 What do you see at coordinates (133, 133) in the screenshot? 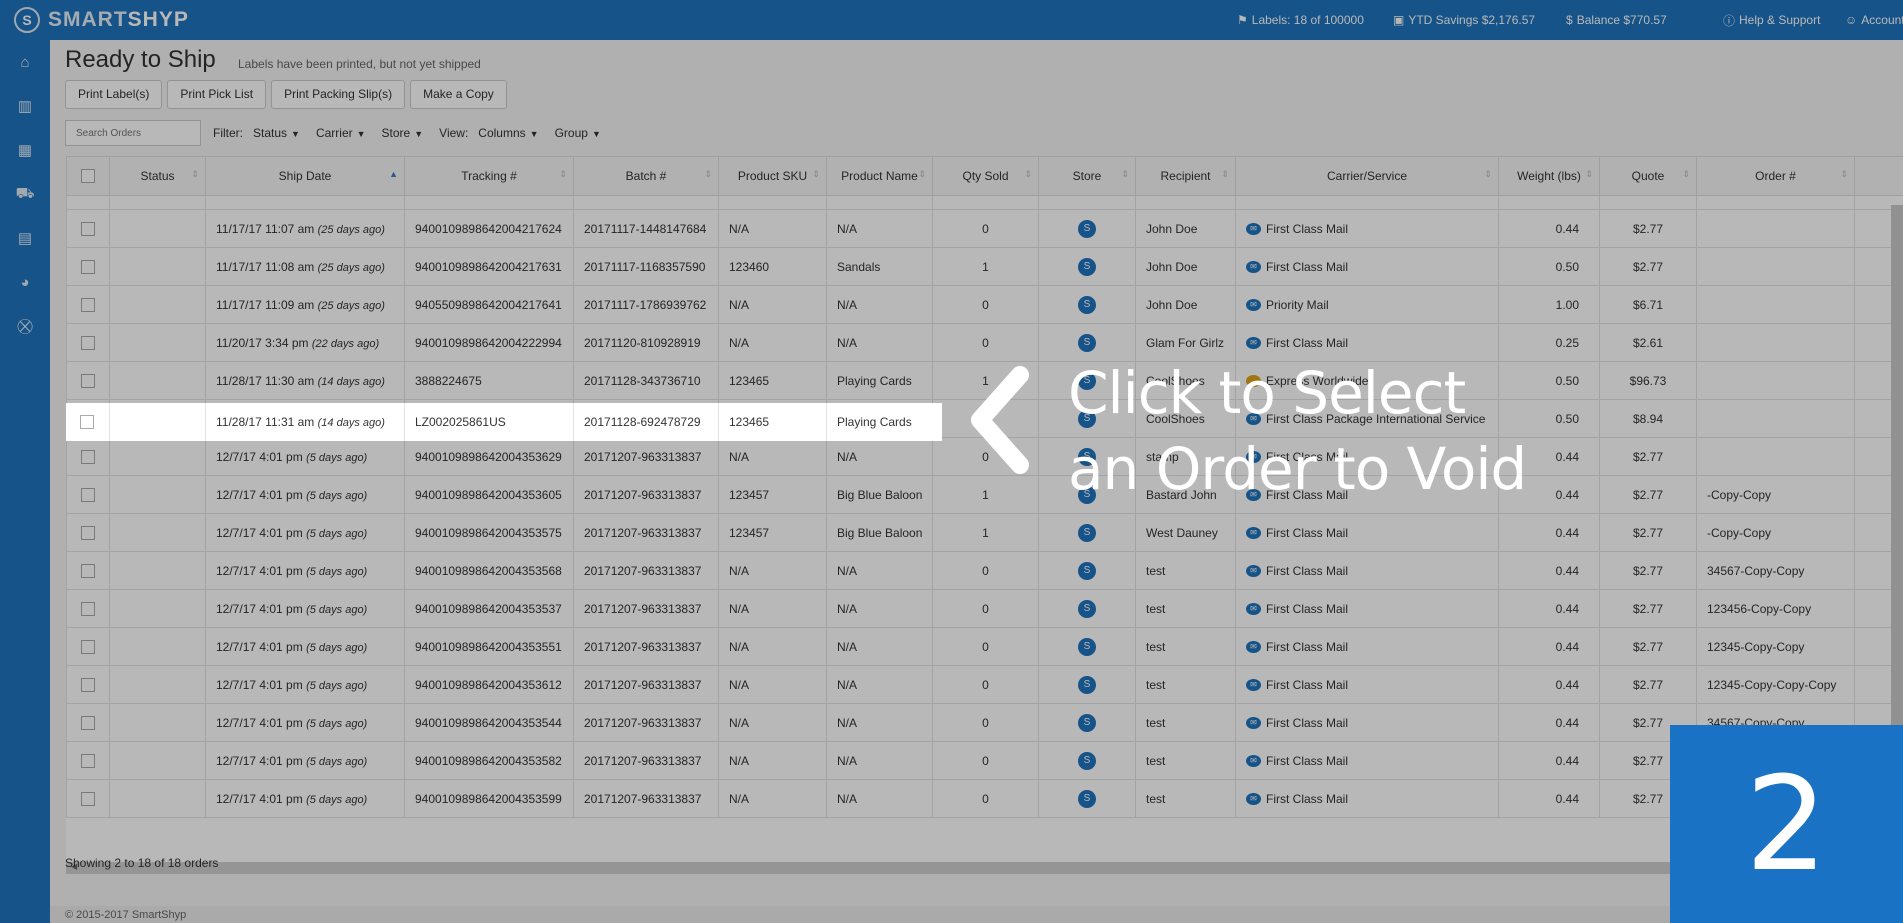
I see `search-orders-input` at bounding box center [133, 133].